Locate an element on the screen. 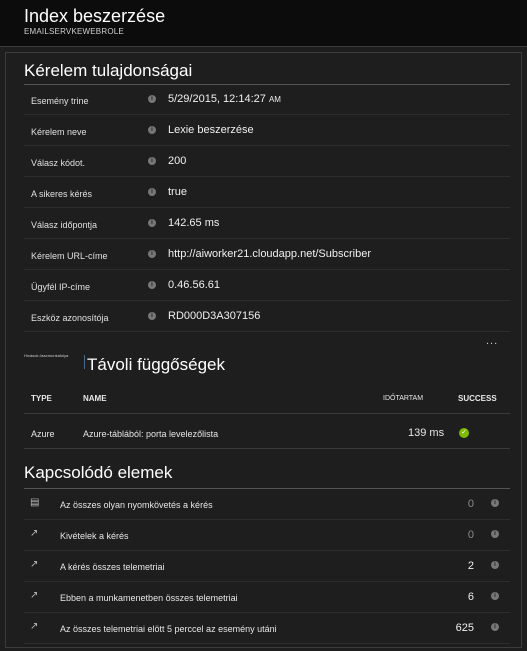 This screenshot has height=651, width=527. dependency-name: Azure-táblából: porta levelezőlista is located at coordinates (151, 434).